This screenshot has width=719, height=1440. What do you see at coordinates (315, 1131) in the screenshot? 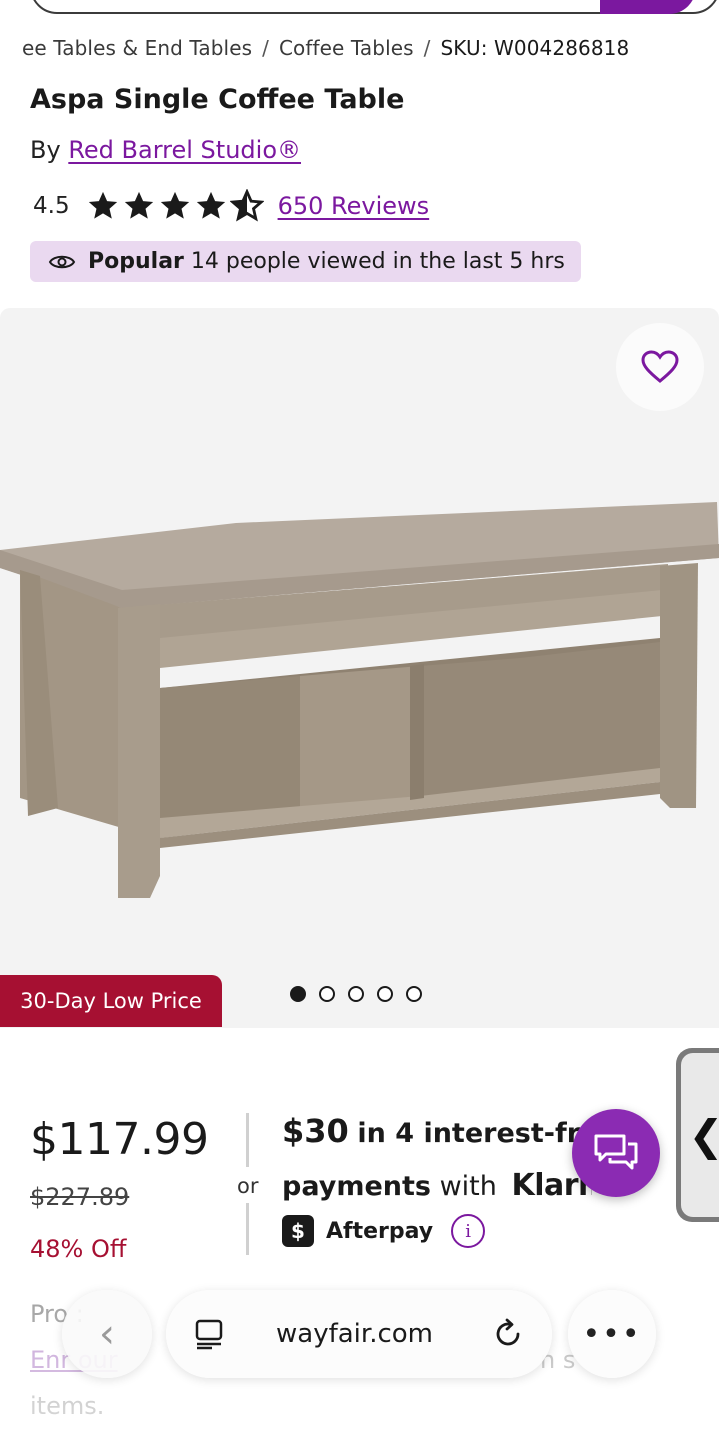
I see `installment-amount: $30` at bounding box center [315, 1131].